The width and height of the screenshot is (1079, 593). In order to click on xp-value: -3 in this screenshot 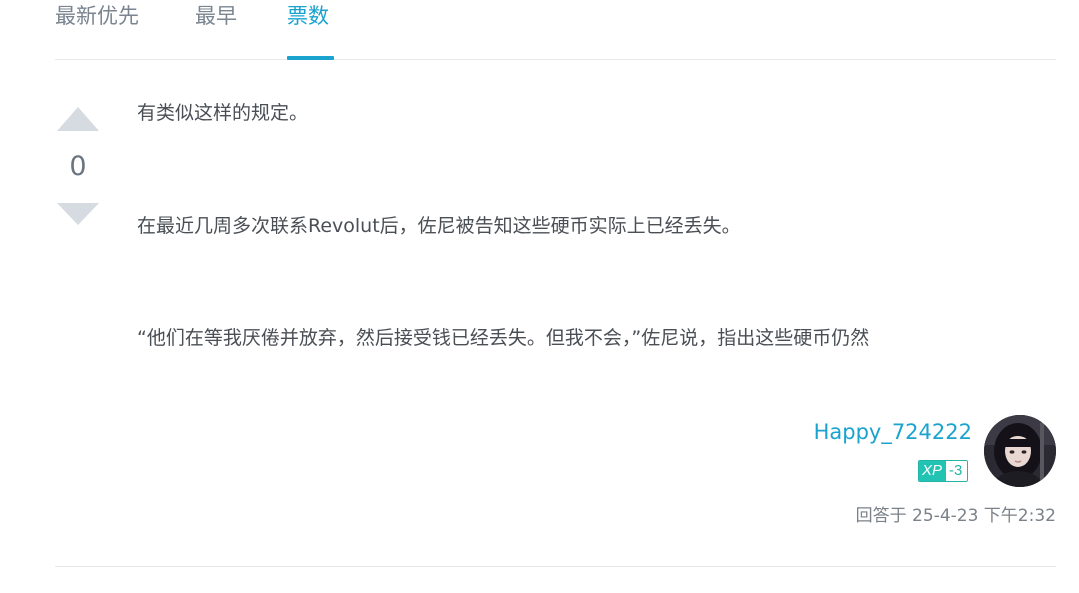, I will do `click(957, 471)`.